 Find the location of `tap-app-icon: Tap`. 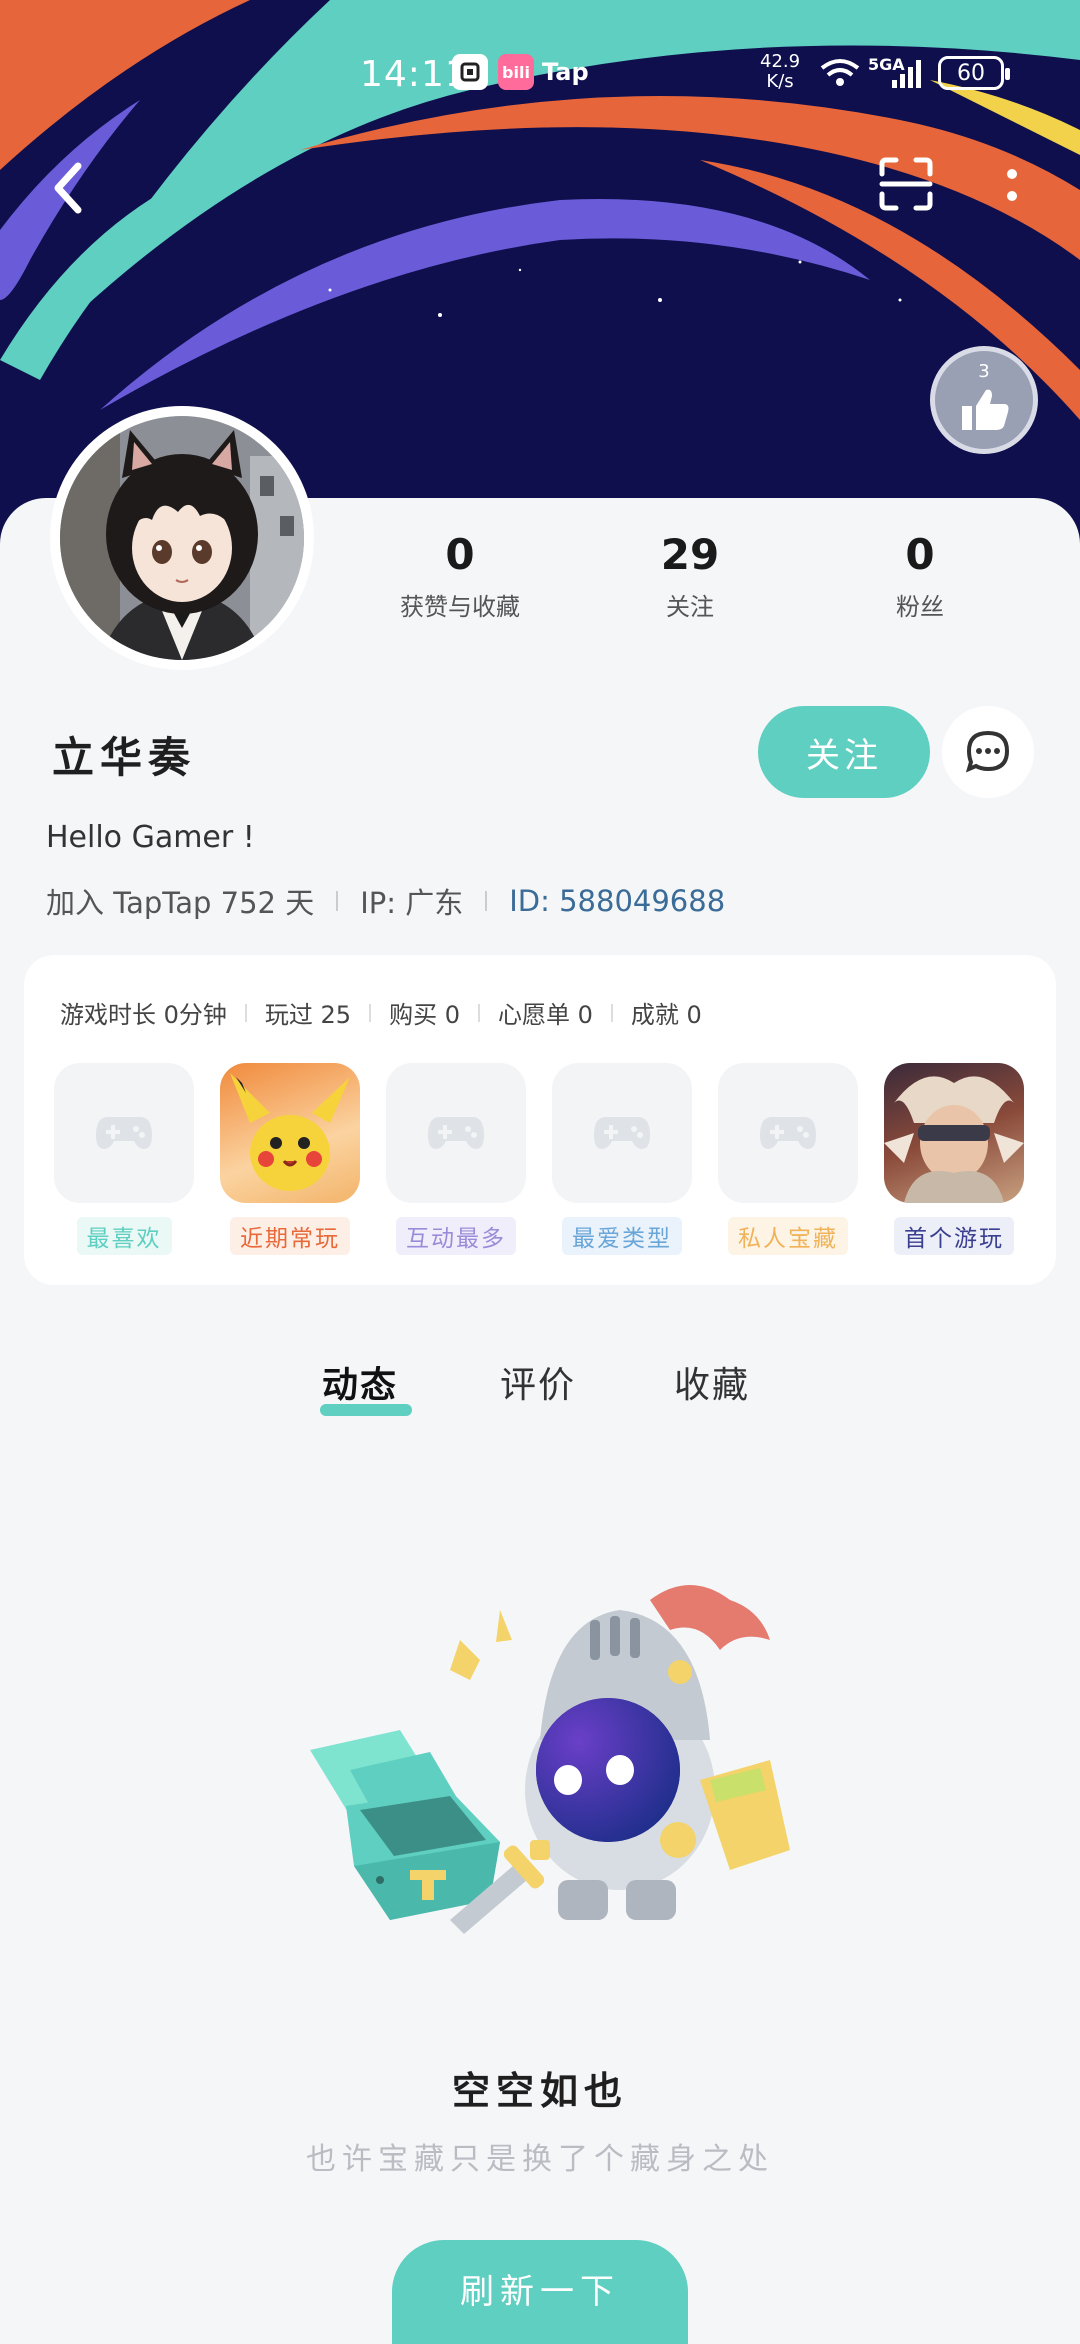

tap-app-icon: Tap is located at coordinates (565, 72).